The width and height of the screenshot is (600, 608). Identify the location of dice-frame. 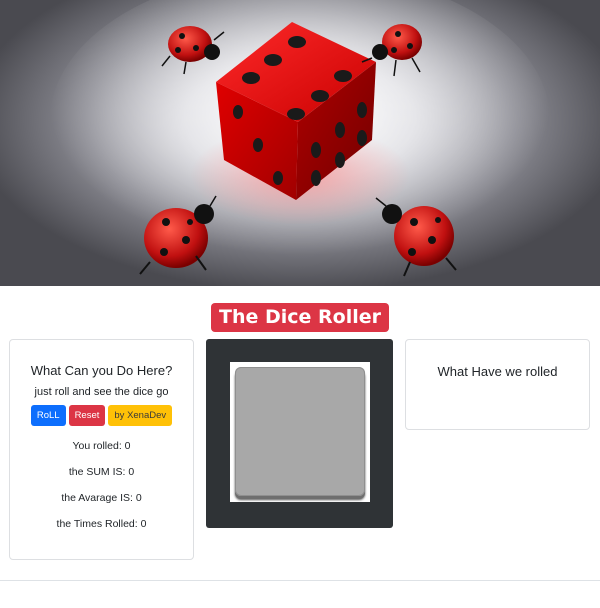
(300, 432).